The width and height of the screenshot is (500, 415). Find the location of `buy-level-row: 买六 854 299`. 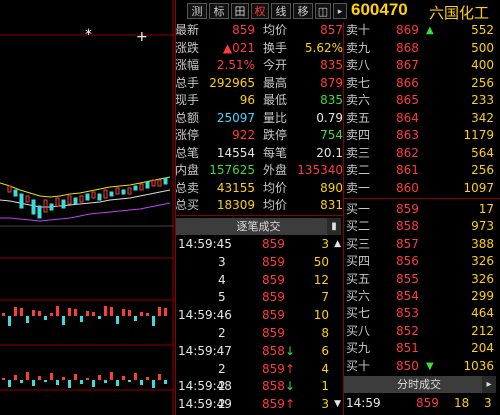

buy-level-row: 买六 854 299 is located at coordinates (421, 296).